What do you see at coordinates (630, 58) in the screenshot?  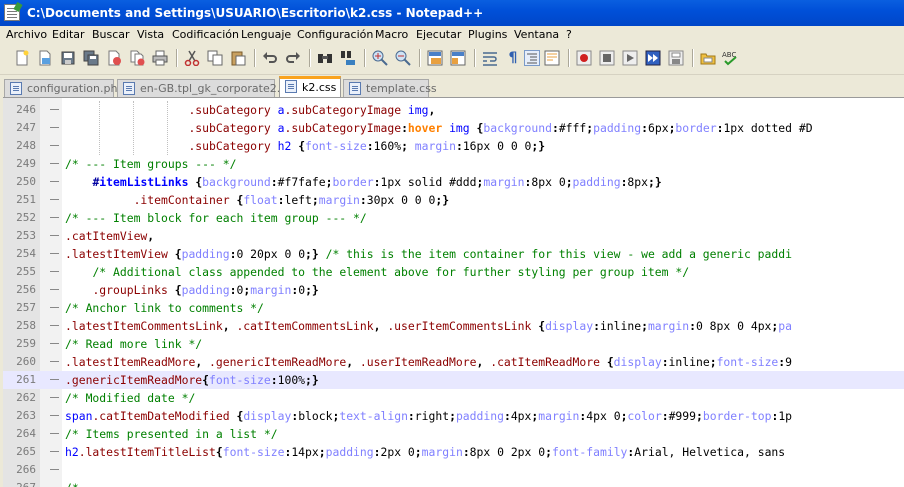 I see `play-macro-icon` at bounding box center [630, 58].